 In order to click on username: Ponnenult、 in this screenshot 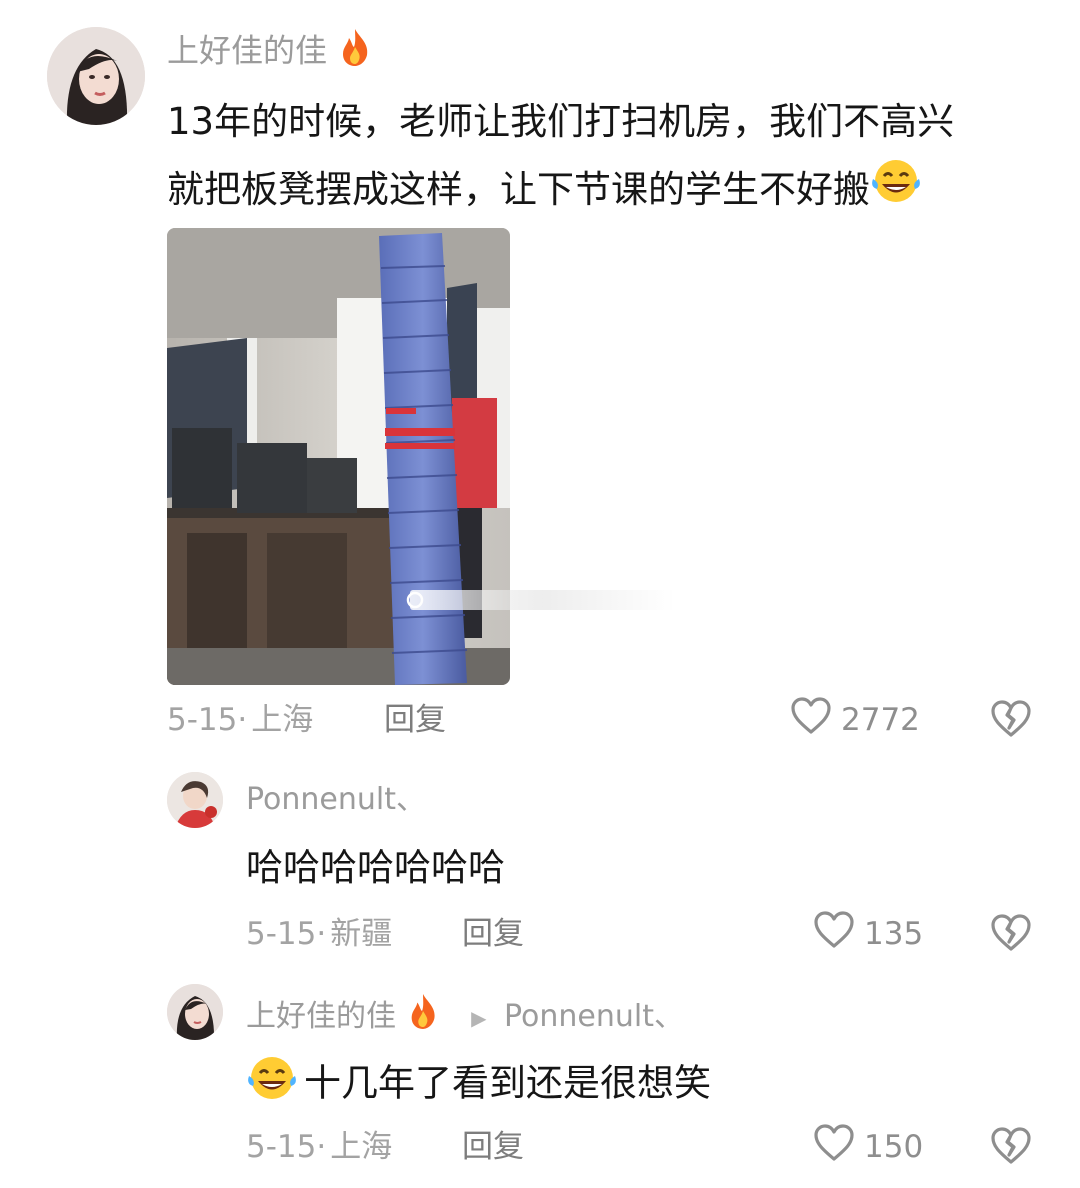, I will do `click(336, 800)`.